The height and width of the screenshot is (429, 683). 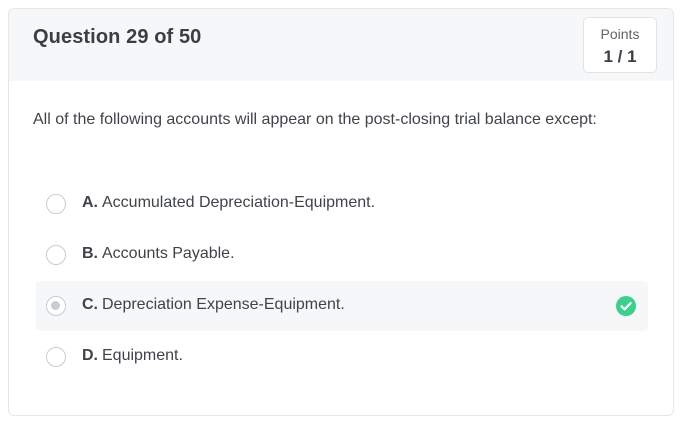 I want to click on answer-option-d: D. Equipment., so click(x=342, y=357).